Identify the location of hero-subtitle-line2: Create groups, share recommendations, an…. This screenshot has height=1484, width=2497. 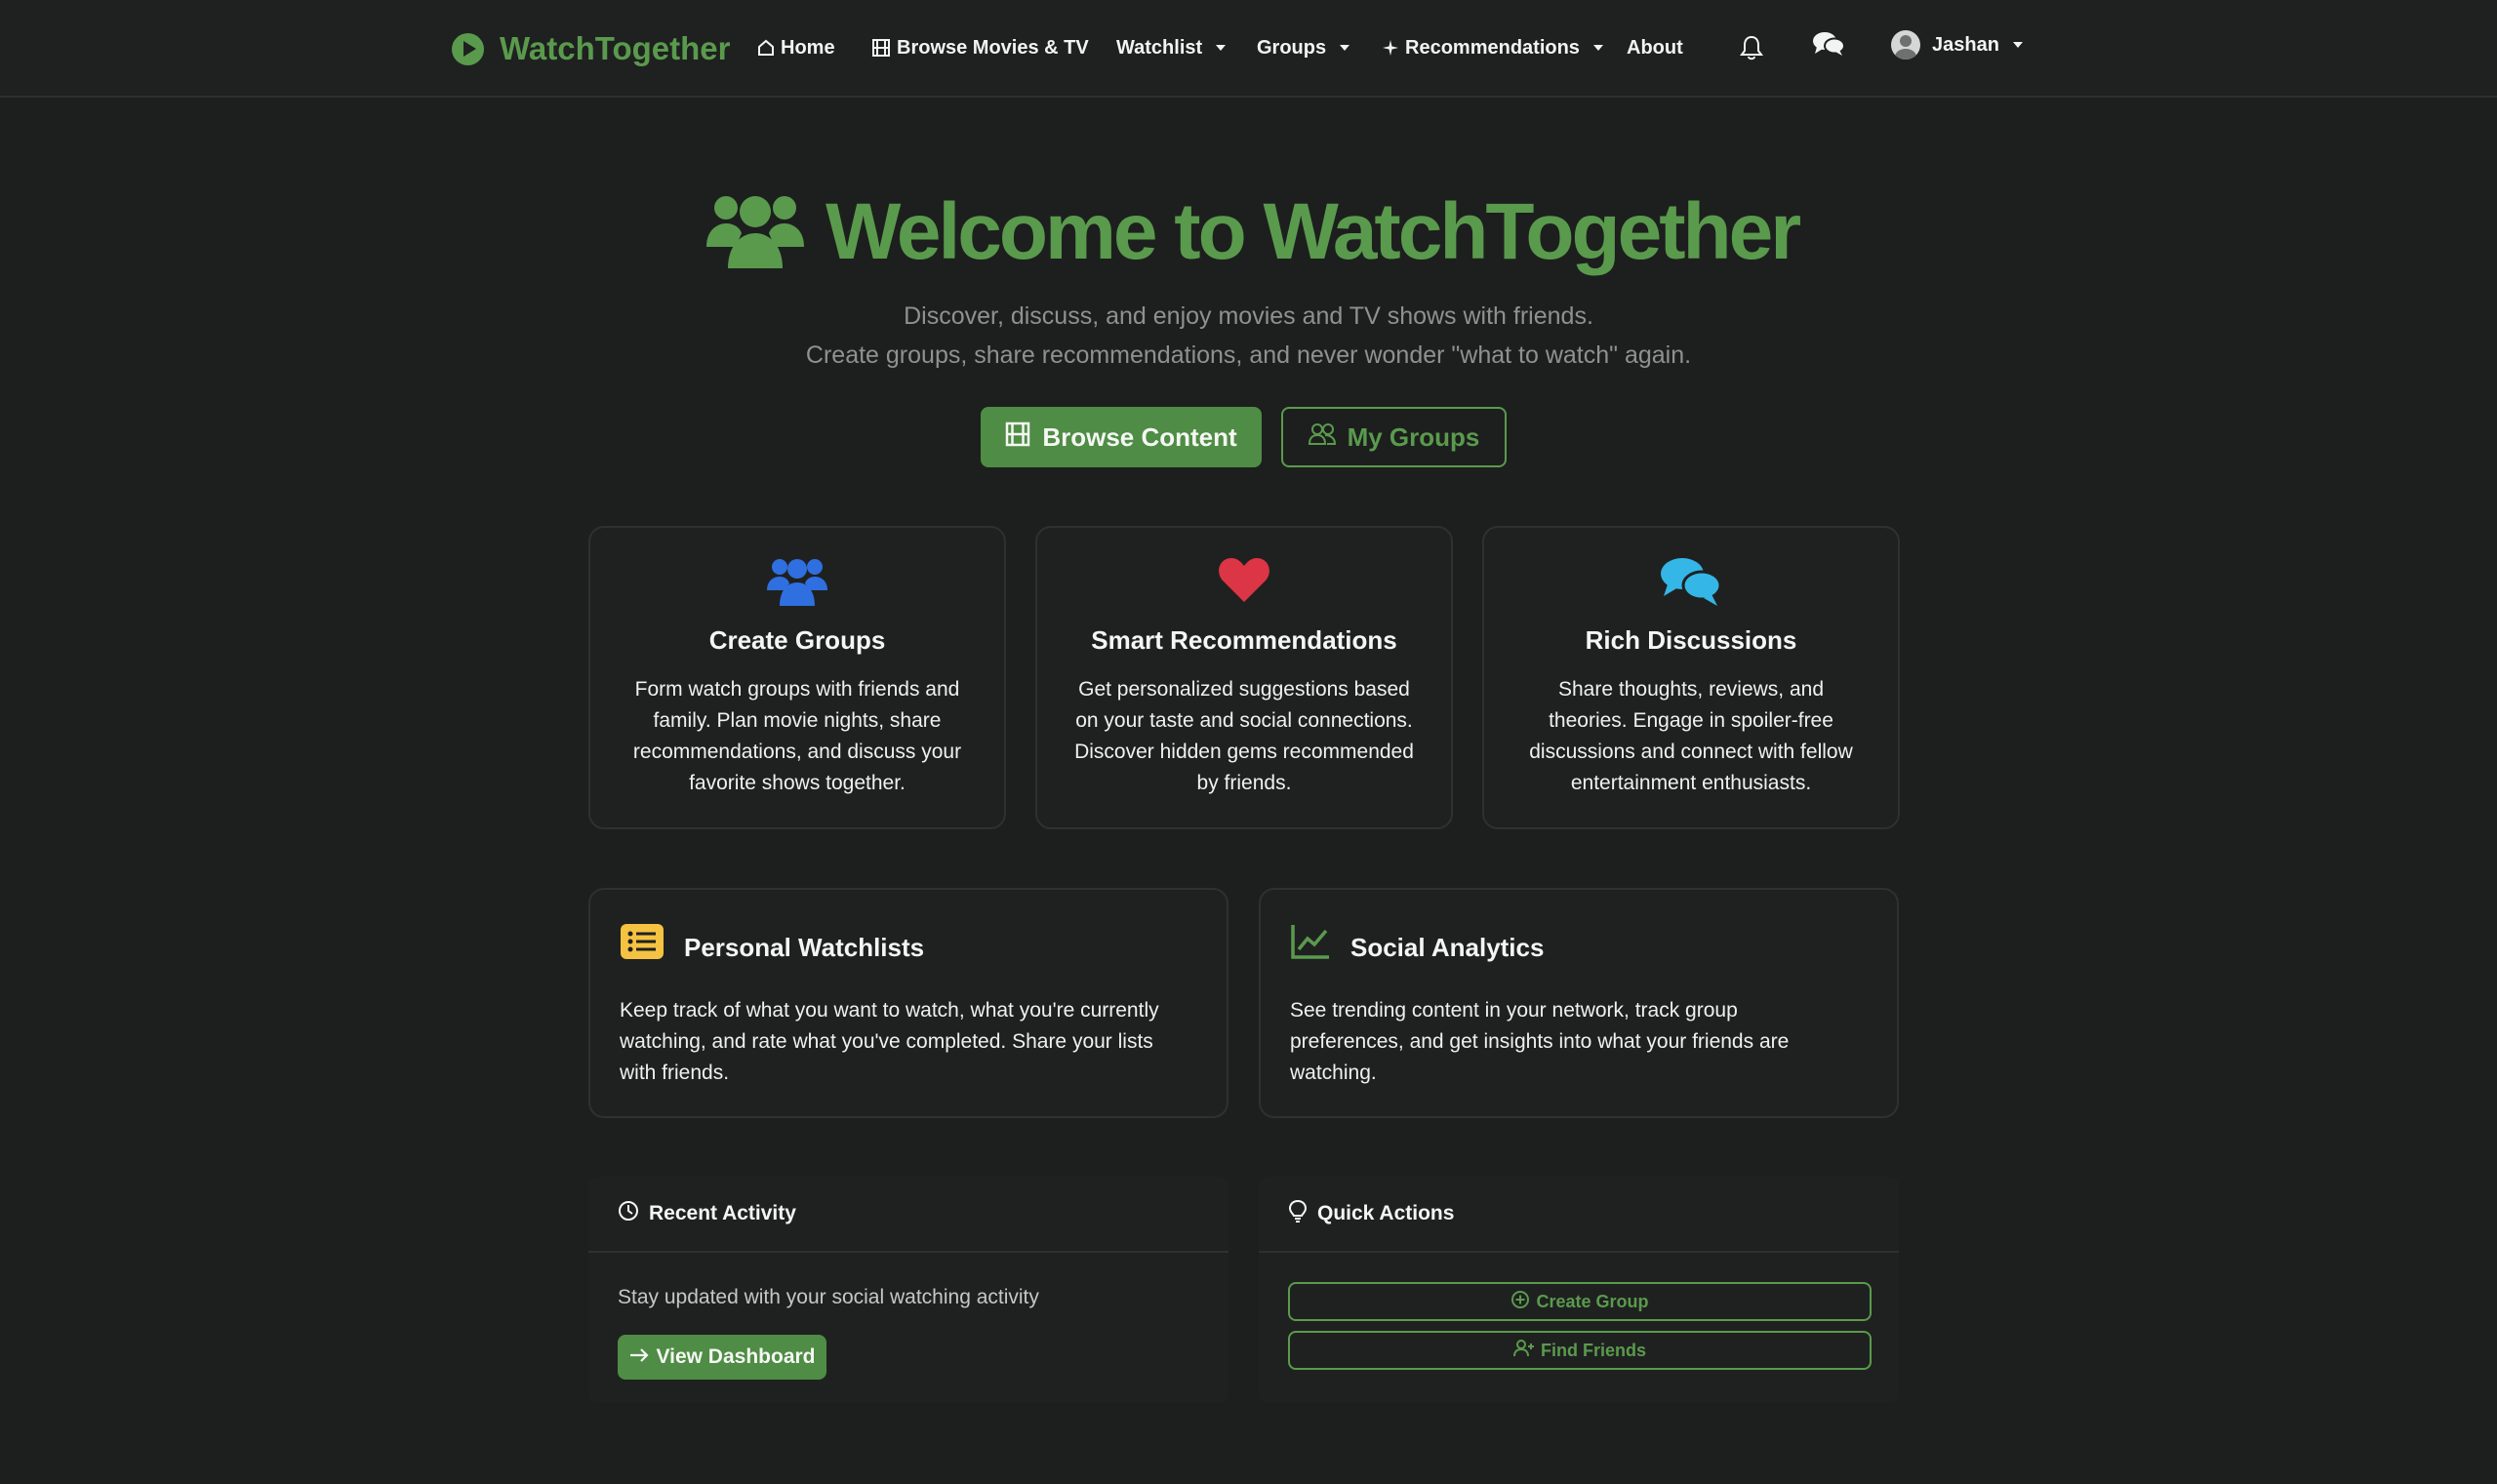
(1248, 355).